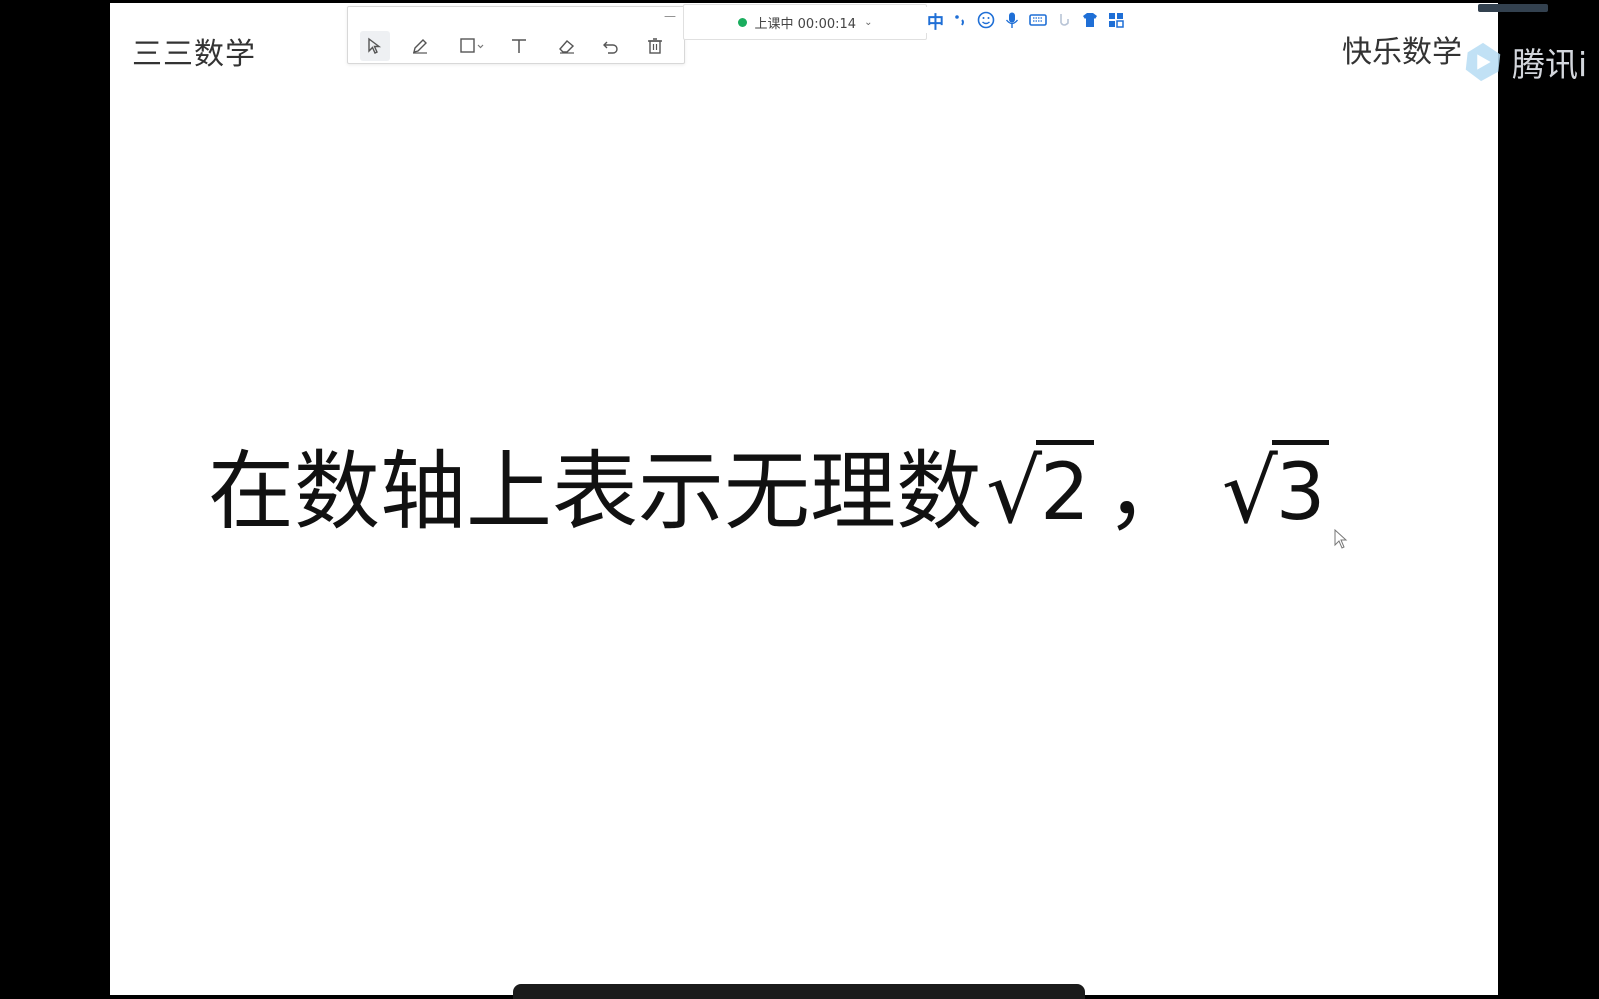 The height and width of the screenshot is (999, 1599). I want to click on class-status-pill: 上课中 00:00:14 ⌄, so click(805, 22).